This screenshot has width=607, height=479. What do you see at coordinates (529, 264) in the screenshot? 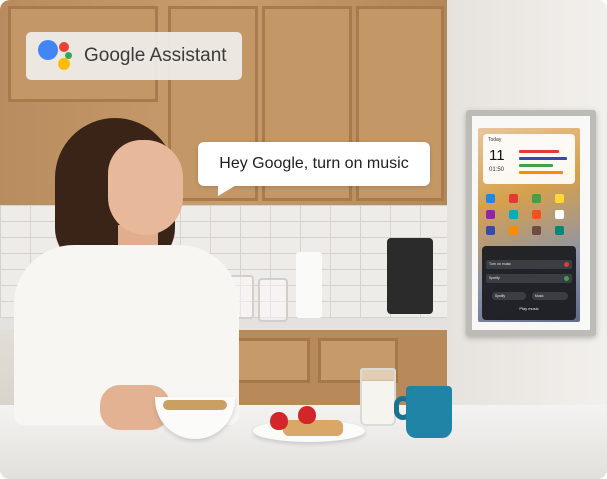
I see `assistant-row: Turn on music` at bounding box center [529, 264].